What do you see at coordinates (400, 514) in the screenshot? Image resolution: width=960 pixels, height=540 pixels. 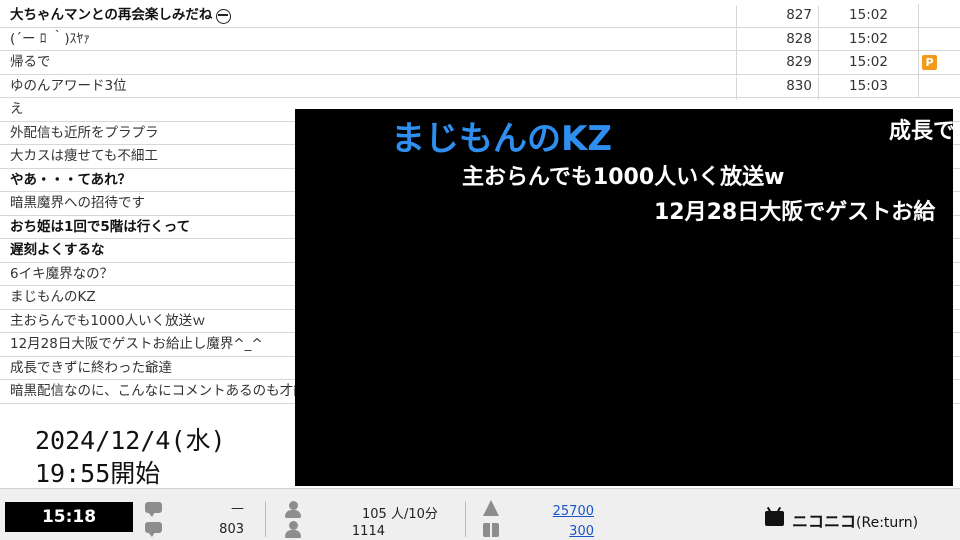 I see `visitor-rate: 105 人/10分` at bounding box center [400, 514].